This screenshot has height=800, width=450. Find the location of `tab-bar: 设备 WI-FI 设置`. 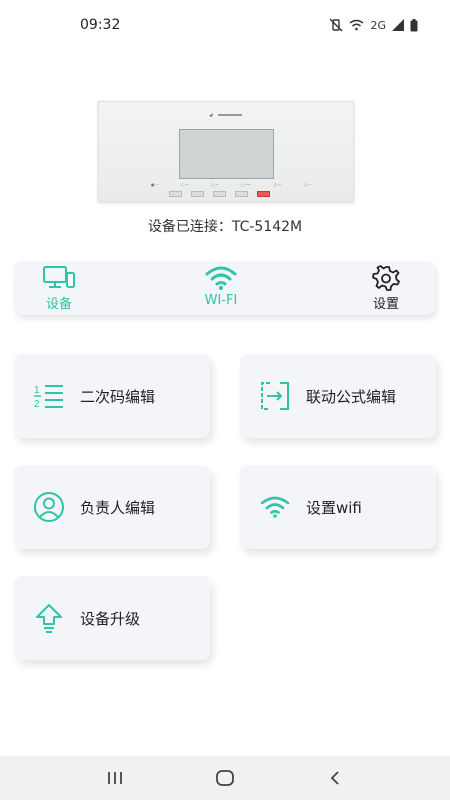

tab-bar: 设备 WI-FI 设置 is located at coordinates (224, 288).